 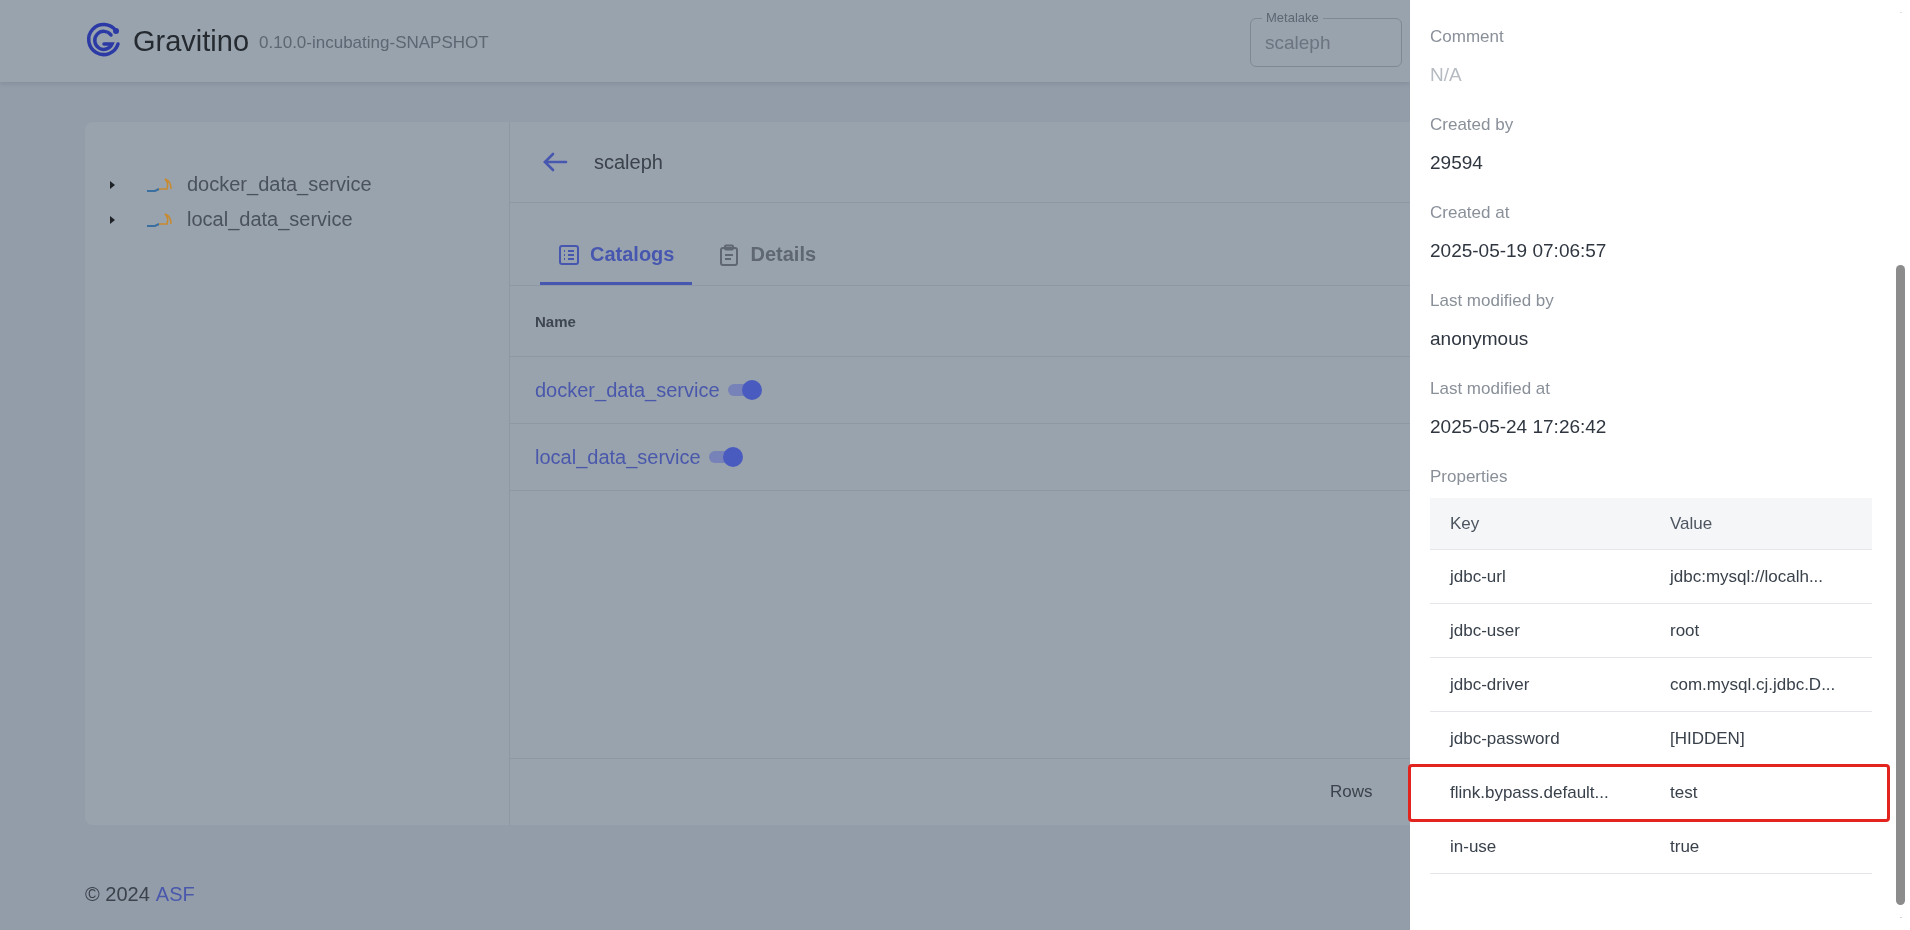 What do you see at coordinates (555, 162) in the screenshot?
I see `back-arrow-icon` at bounding box center [555, 162].